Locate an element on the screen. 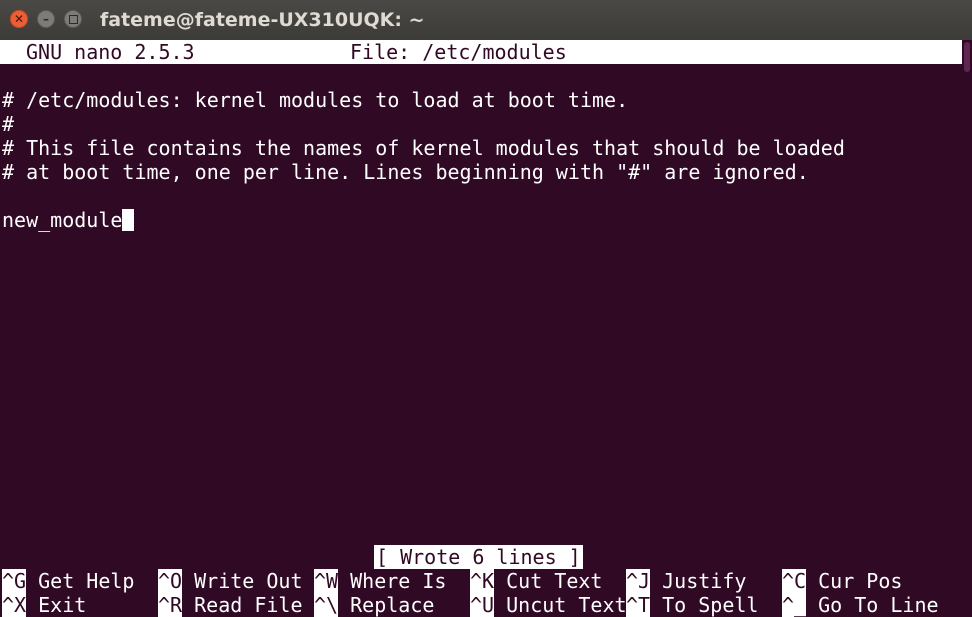 This screenshot has width=972, height=617. current-line-text: new_module is located at coordinates (62, 220).